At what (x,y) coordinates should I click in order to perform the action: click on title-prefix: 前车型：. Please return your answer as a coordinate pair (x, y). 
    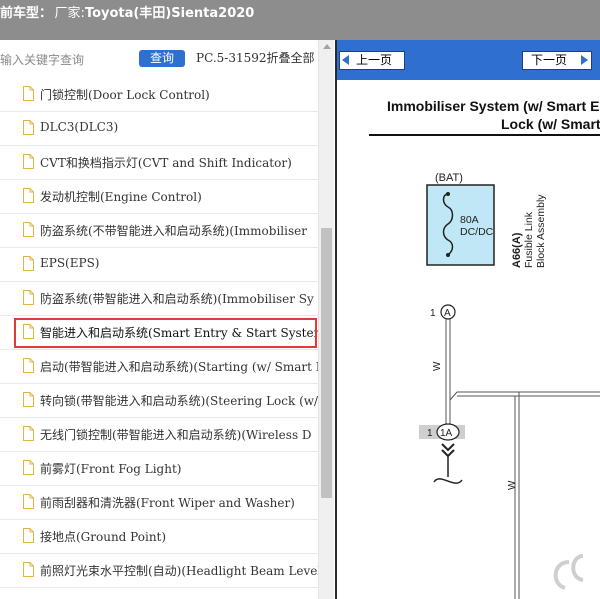
    Looking at the image, I should click on (26, 13).